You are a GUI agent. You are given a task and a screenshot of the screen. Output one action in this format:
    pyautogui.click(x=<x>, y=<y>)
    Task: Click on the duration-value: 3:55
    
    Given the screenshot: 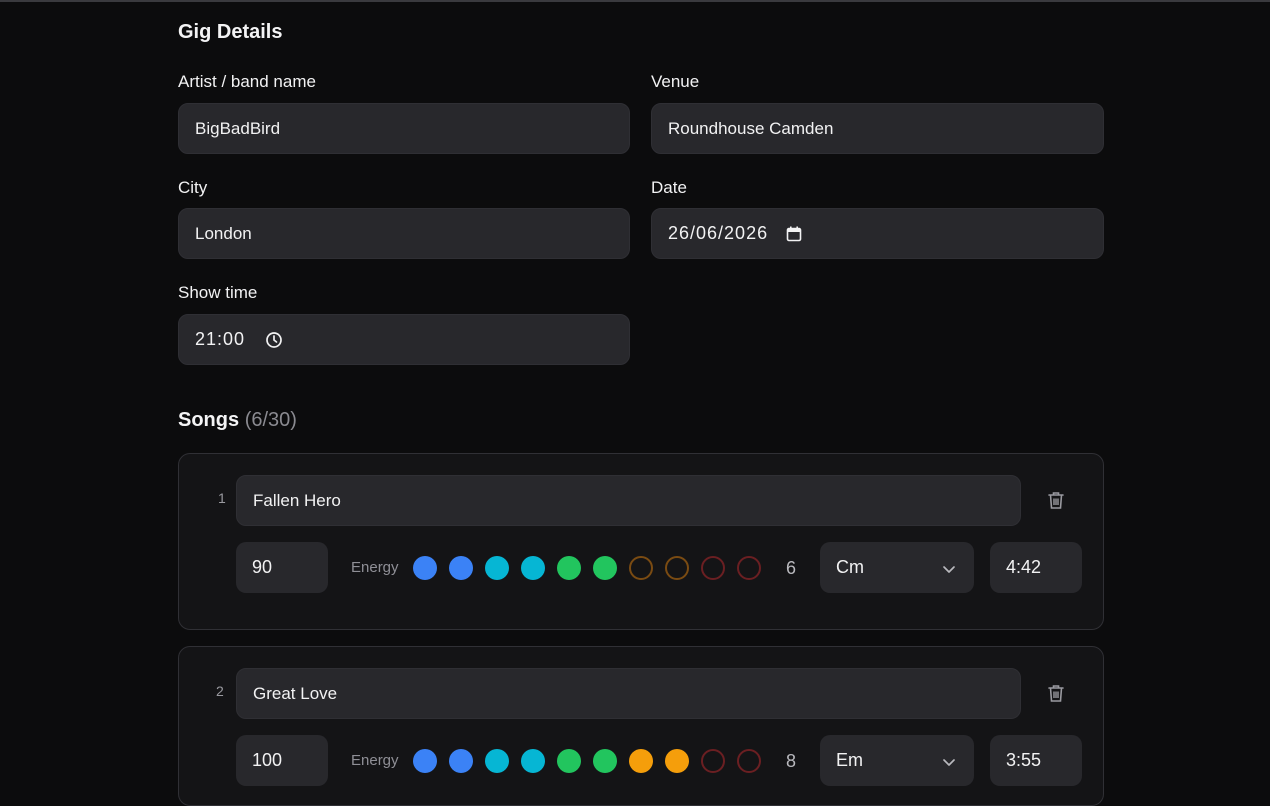 What is the action you would take?
    pyautogui.click(x=1024, y=760)
    